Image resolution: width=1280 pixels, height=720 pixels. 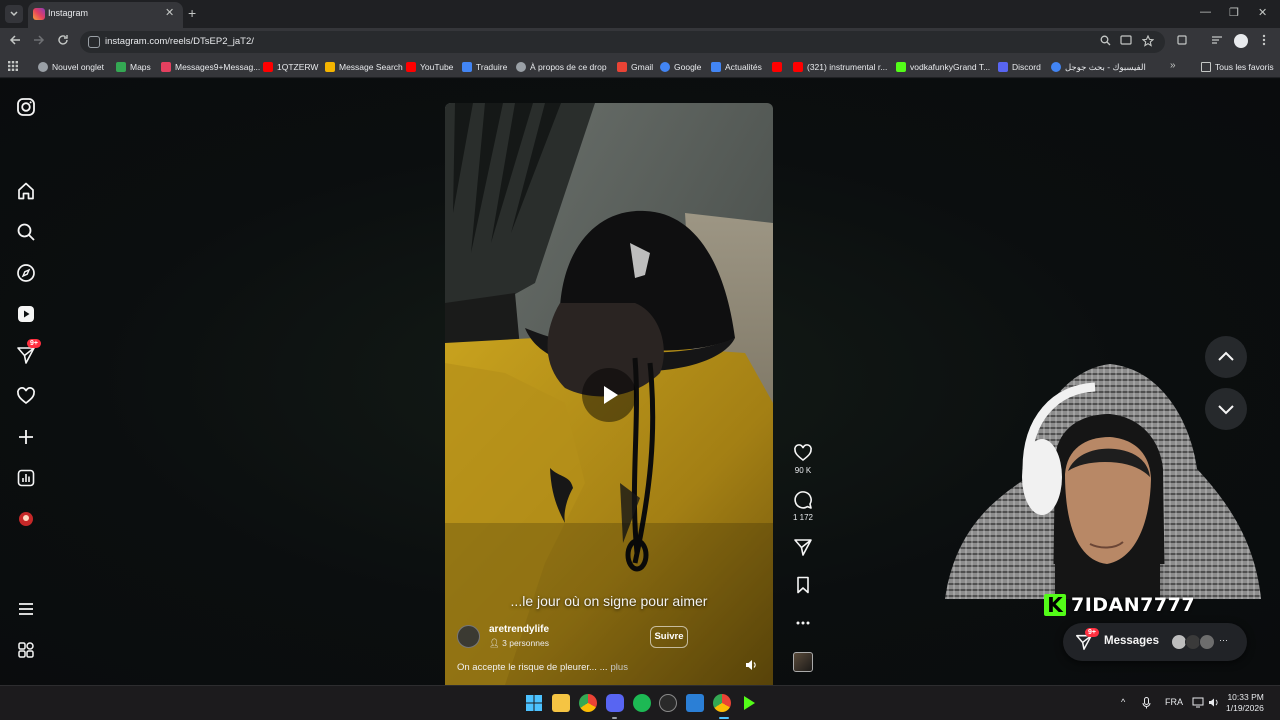 I want to click on extensions-icon, so click(x=1182, y=41).